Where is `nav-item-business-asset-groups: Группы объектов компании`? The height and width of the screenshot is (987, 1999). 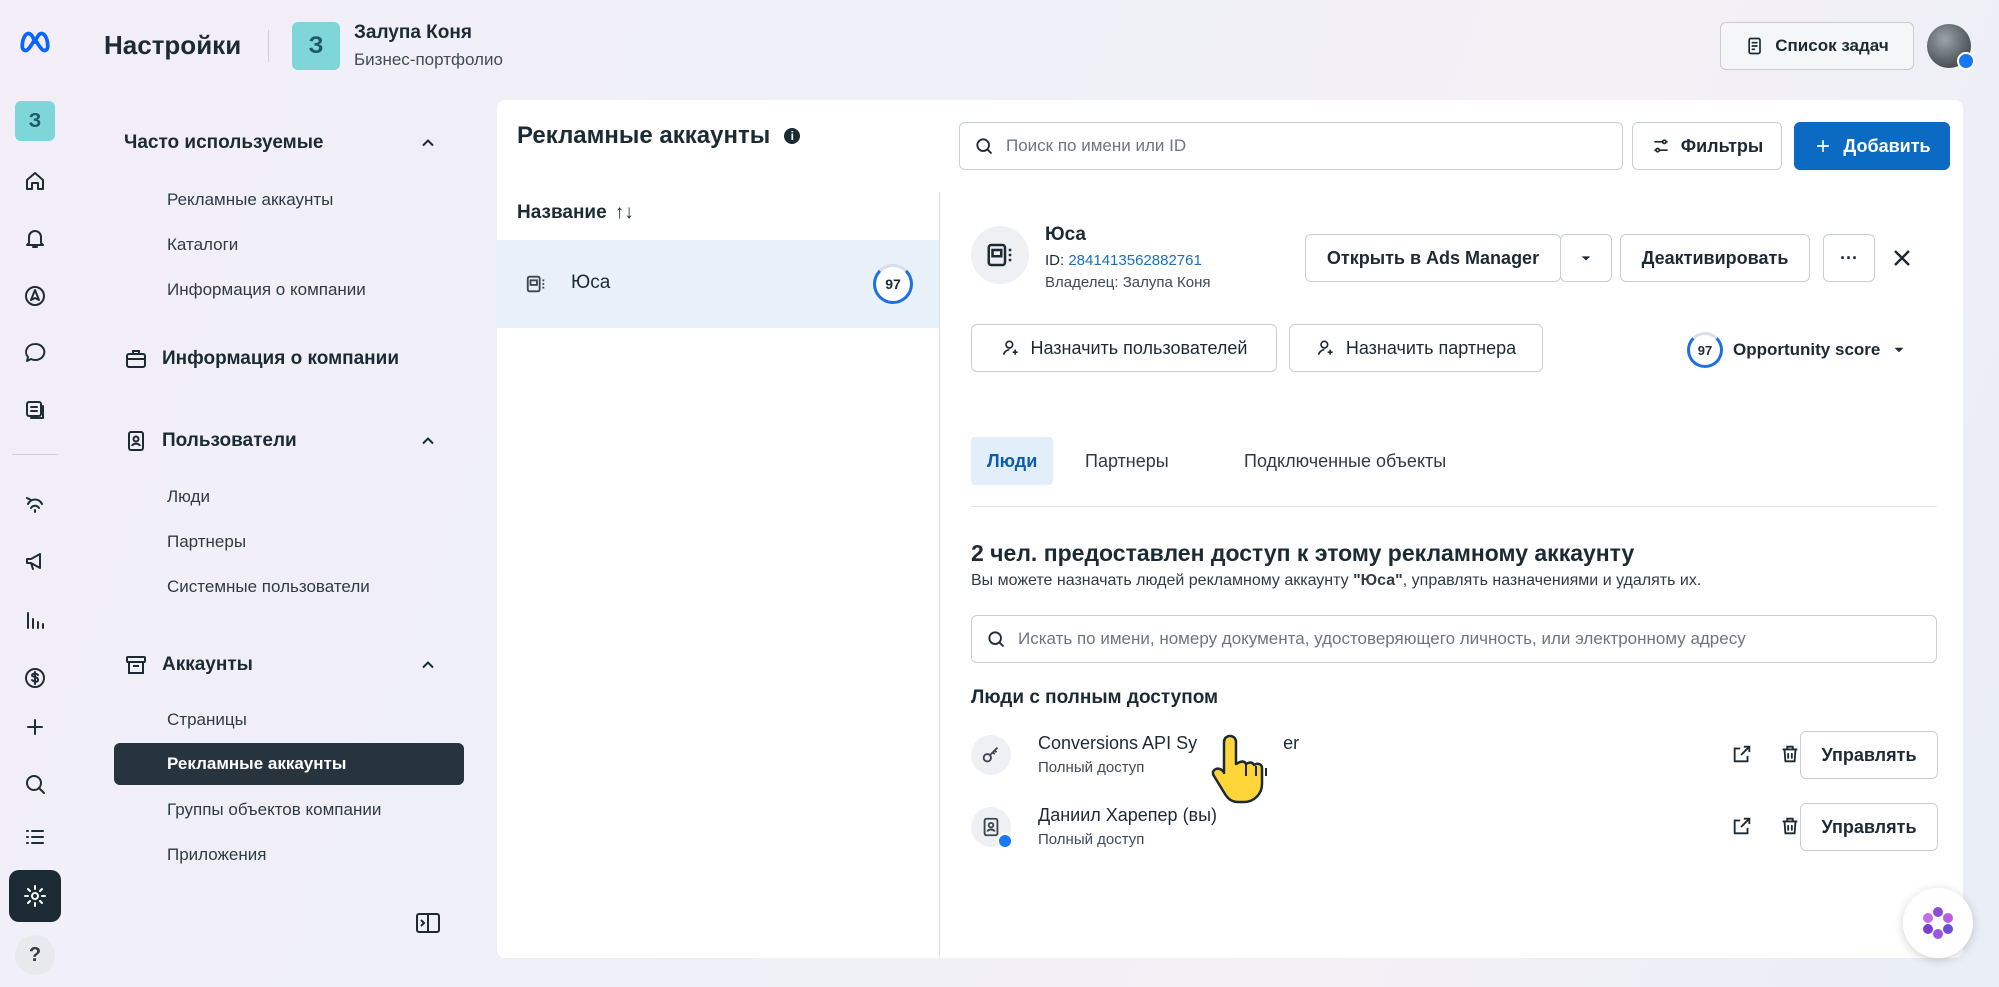
nav-item-business-asset-groups: Группы объектов компании is located at coordinates (274, 810).